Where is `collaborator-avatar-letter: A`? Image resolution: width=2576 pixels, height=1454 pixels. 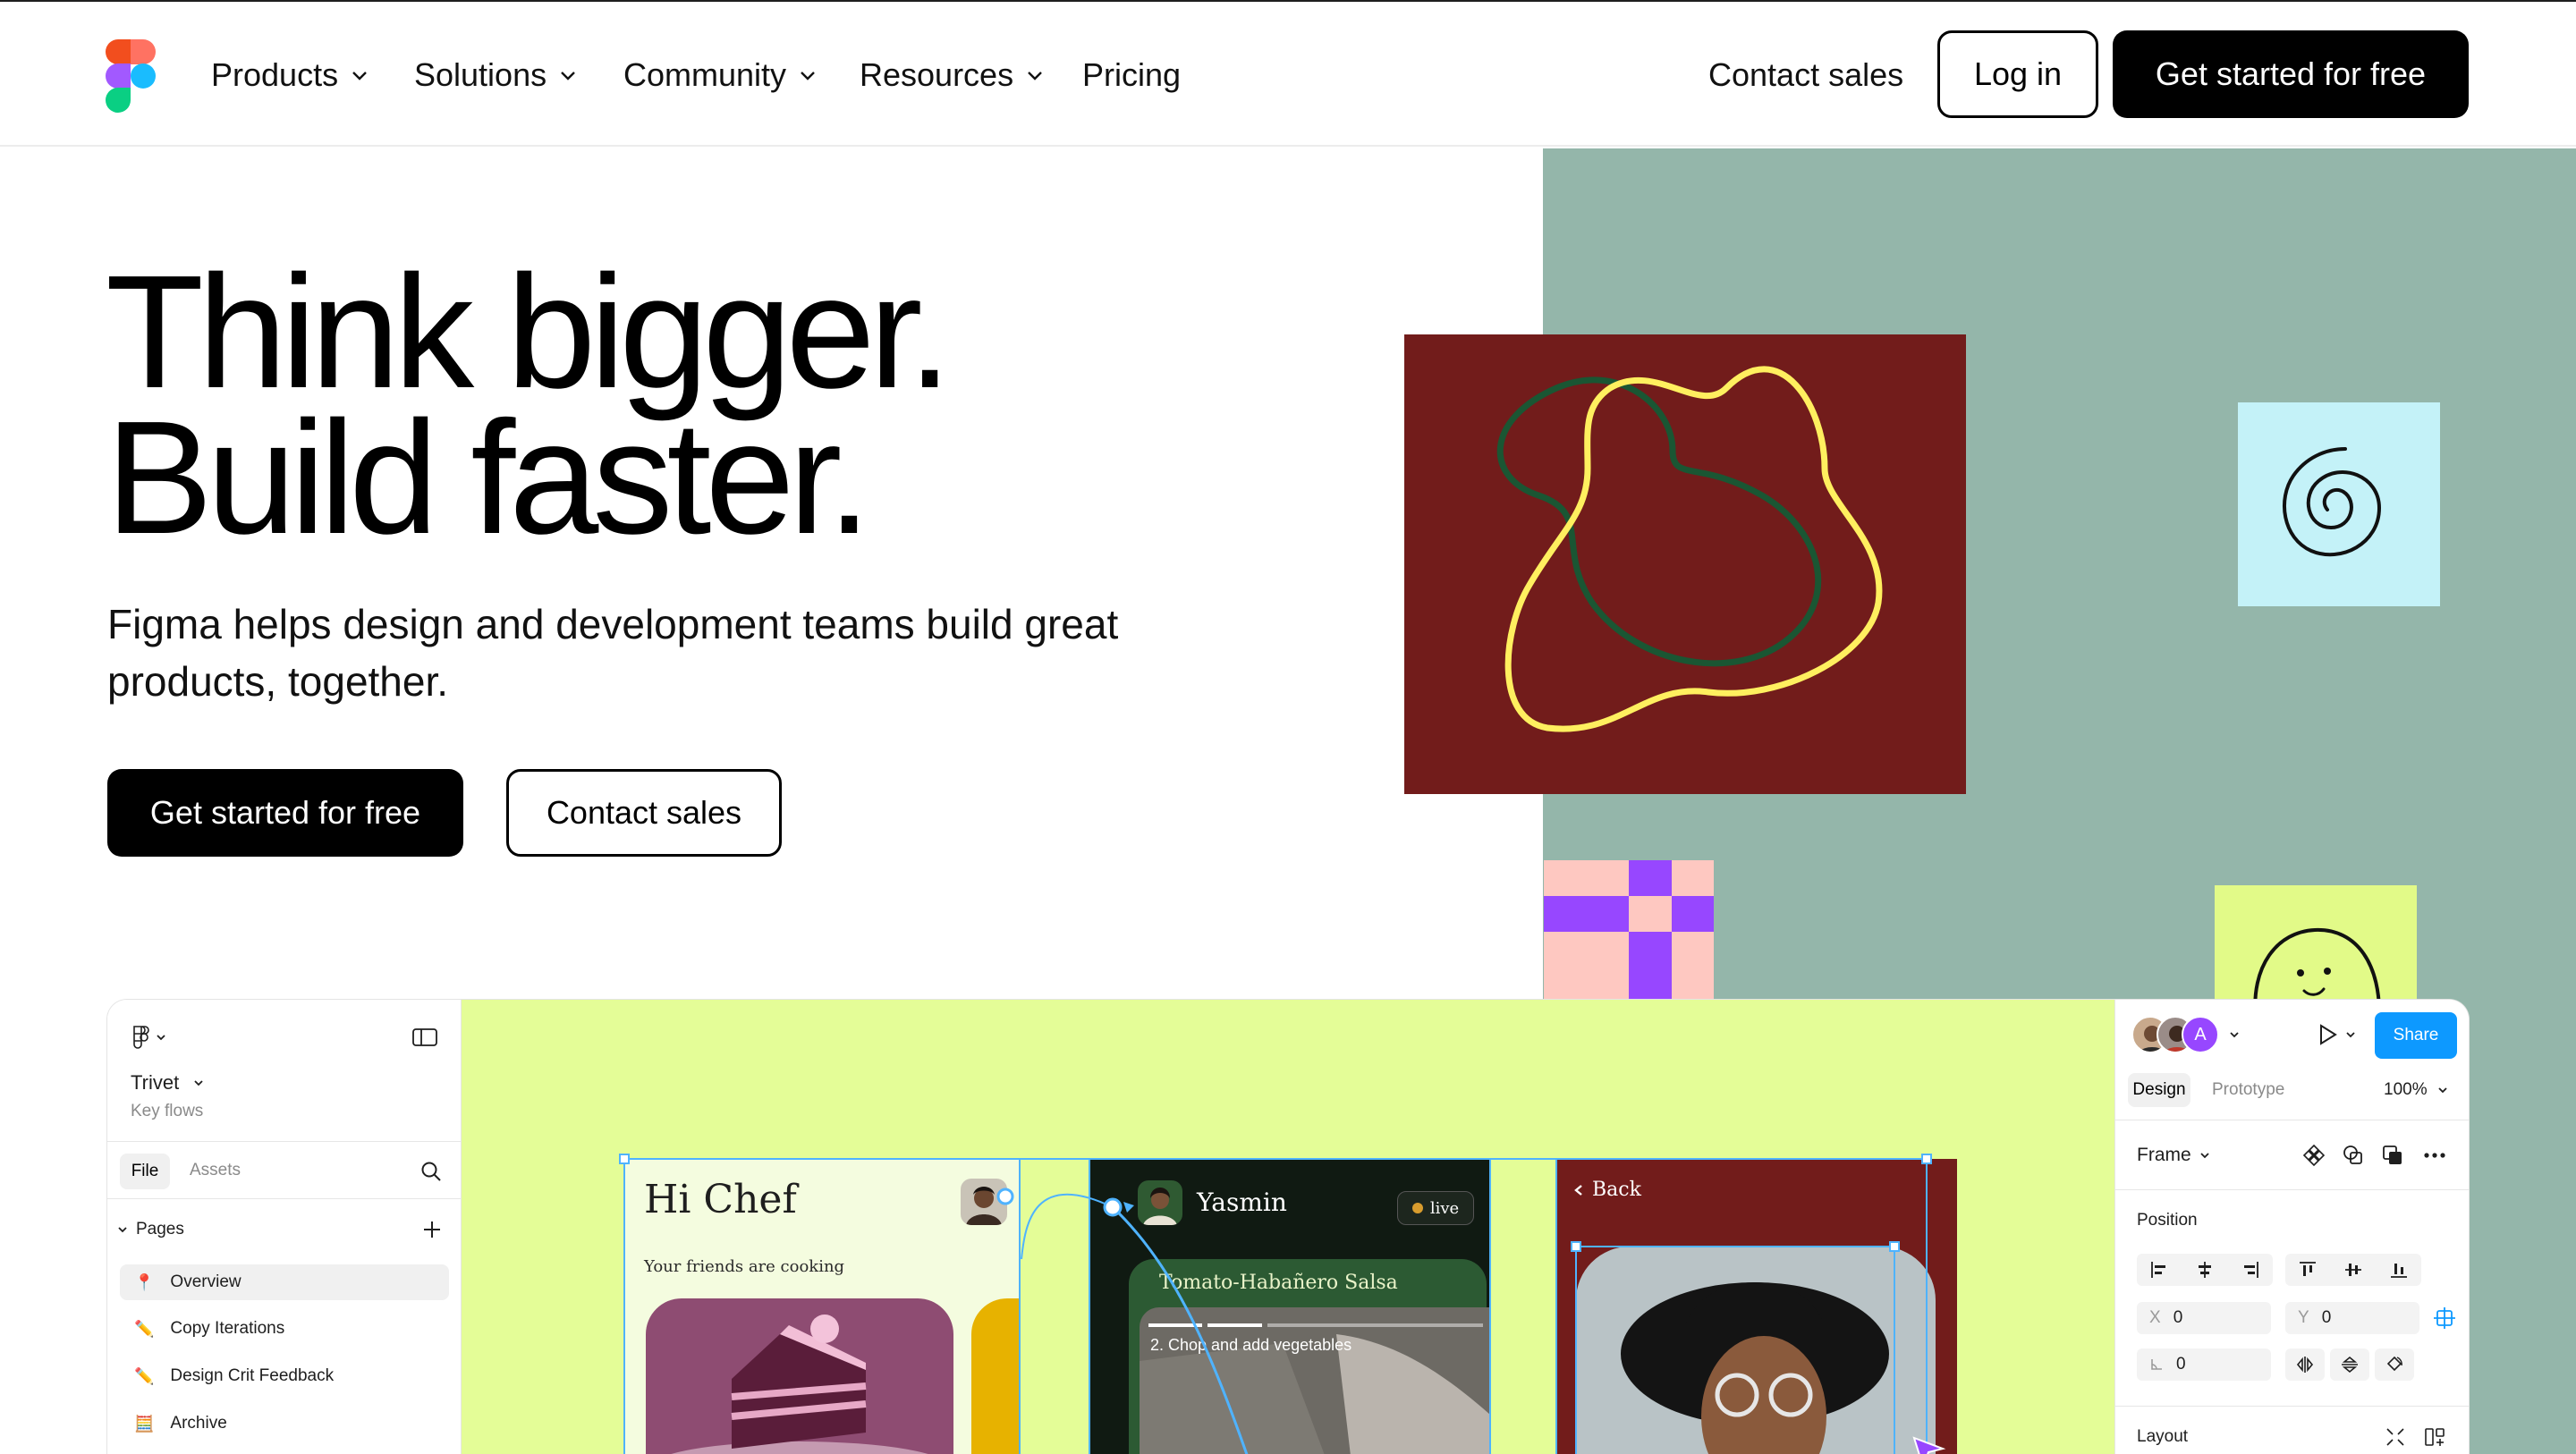 collaborator-avatar-letter: A is located at coordinates (2200, 1034).